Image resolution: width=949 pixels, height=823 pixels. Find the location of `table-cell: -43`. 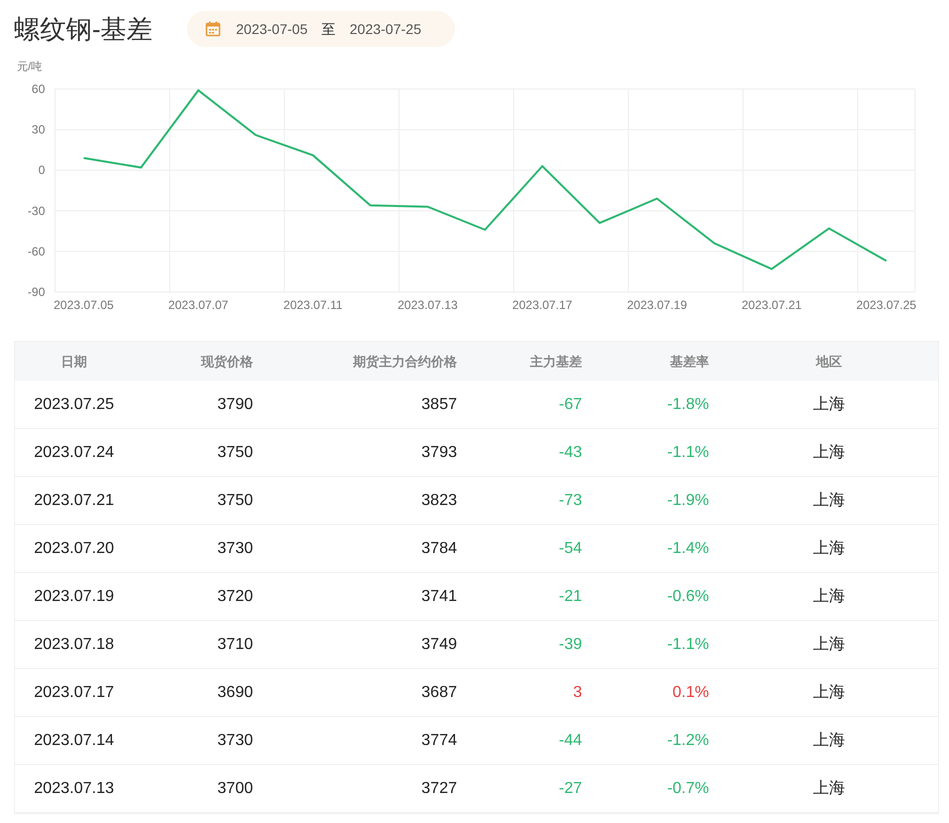

table-cell: -43 is located at coordinates (570, 452).